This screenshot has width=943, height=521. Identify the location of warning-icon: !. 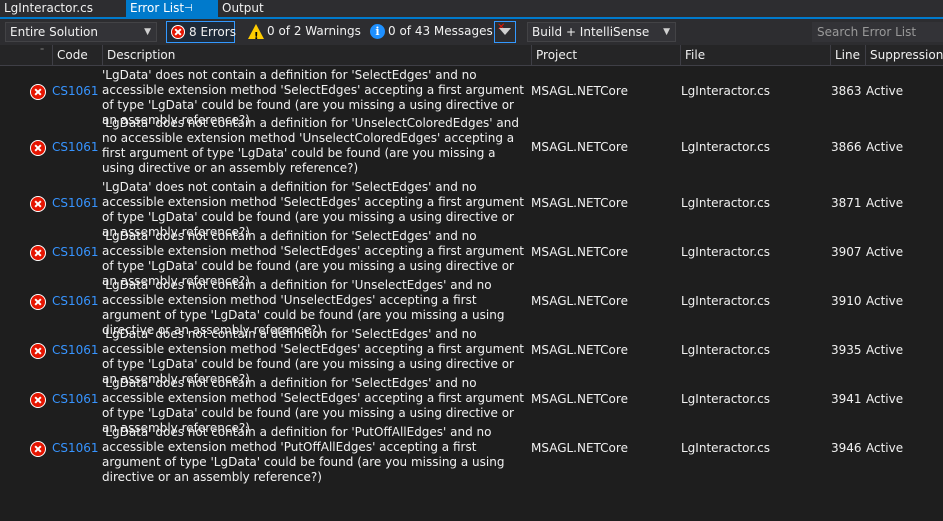
(256, 33).